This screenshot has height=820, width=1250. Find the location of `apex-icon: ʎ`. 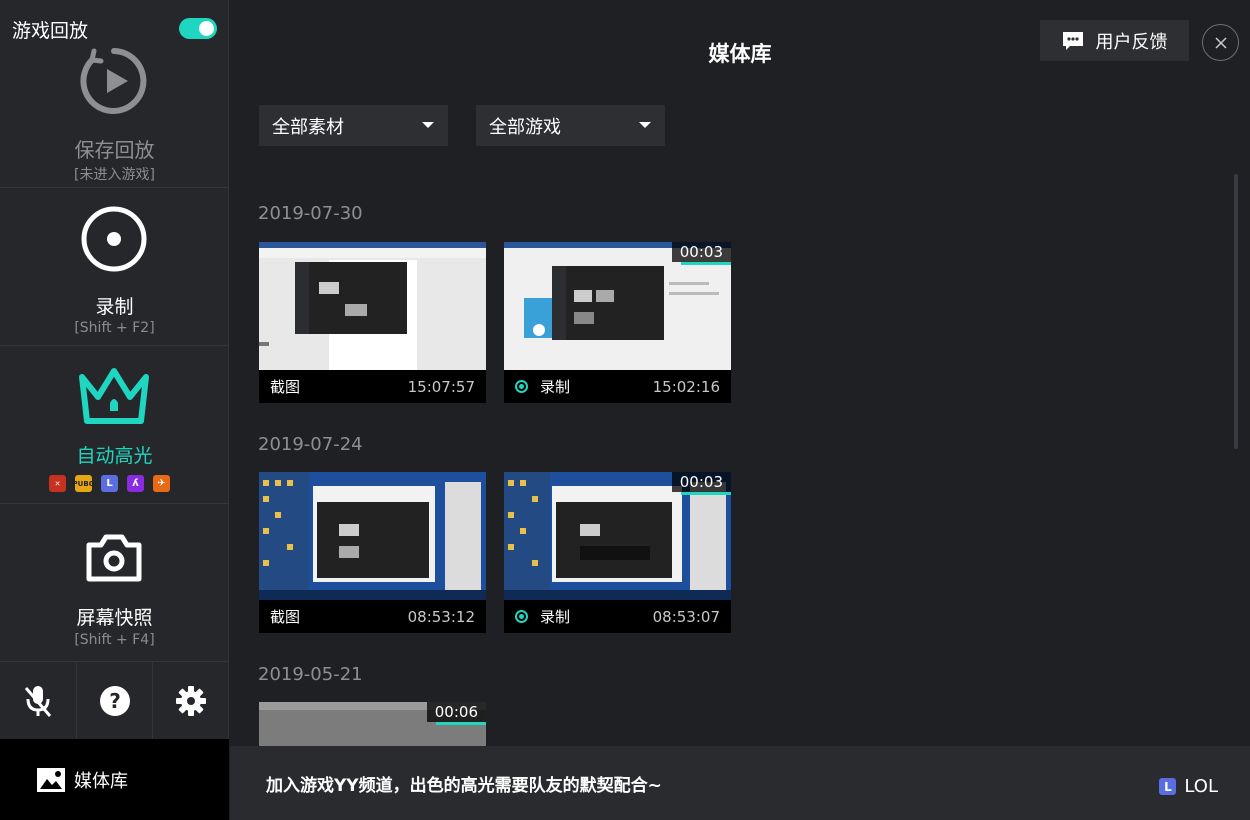

apex-icon: ʎ is located at coordinates (135, 483).